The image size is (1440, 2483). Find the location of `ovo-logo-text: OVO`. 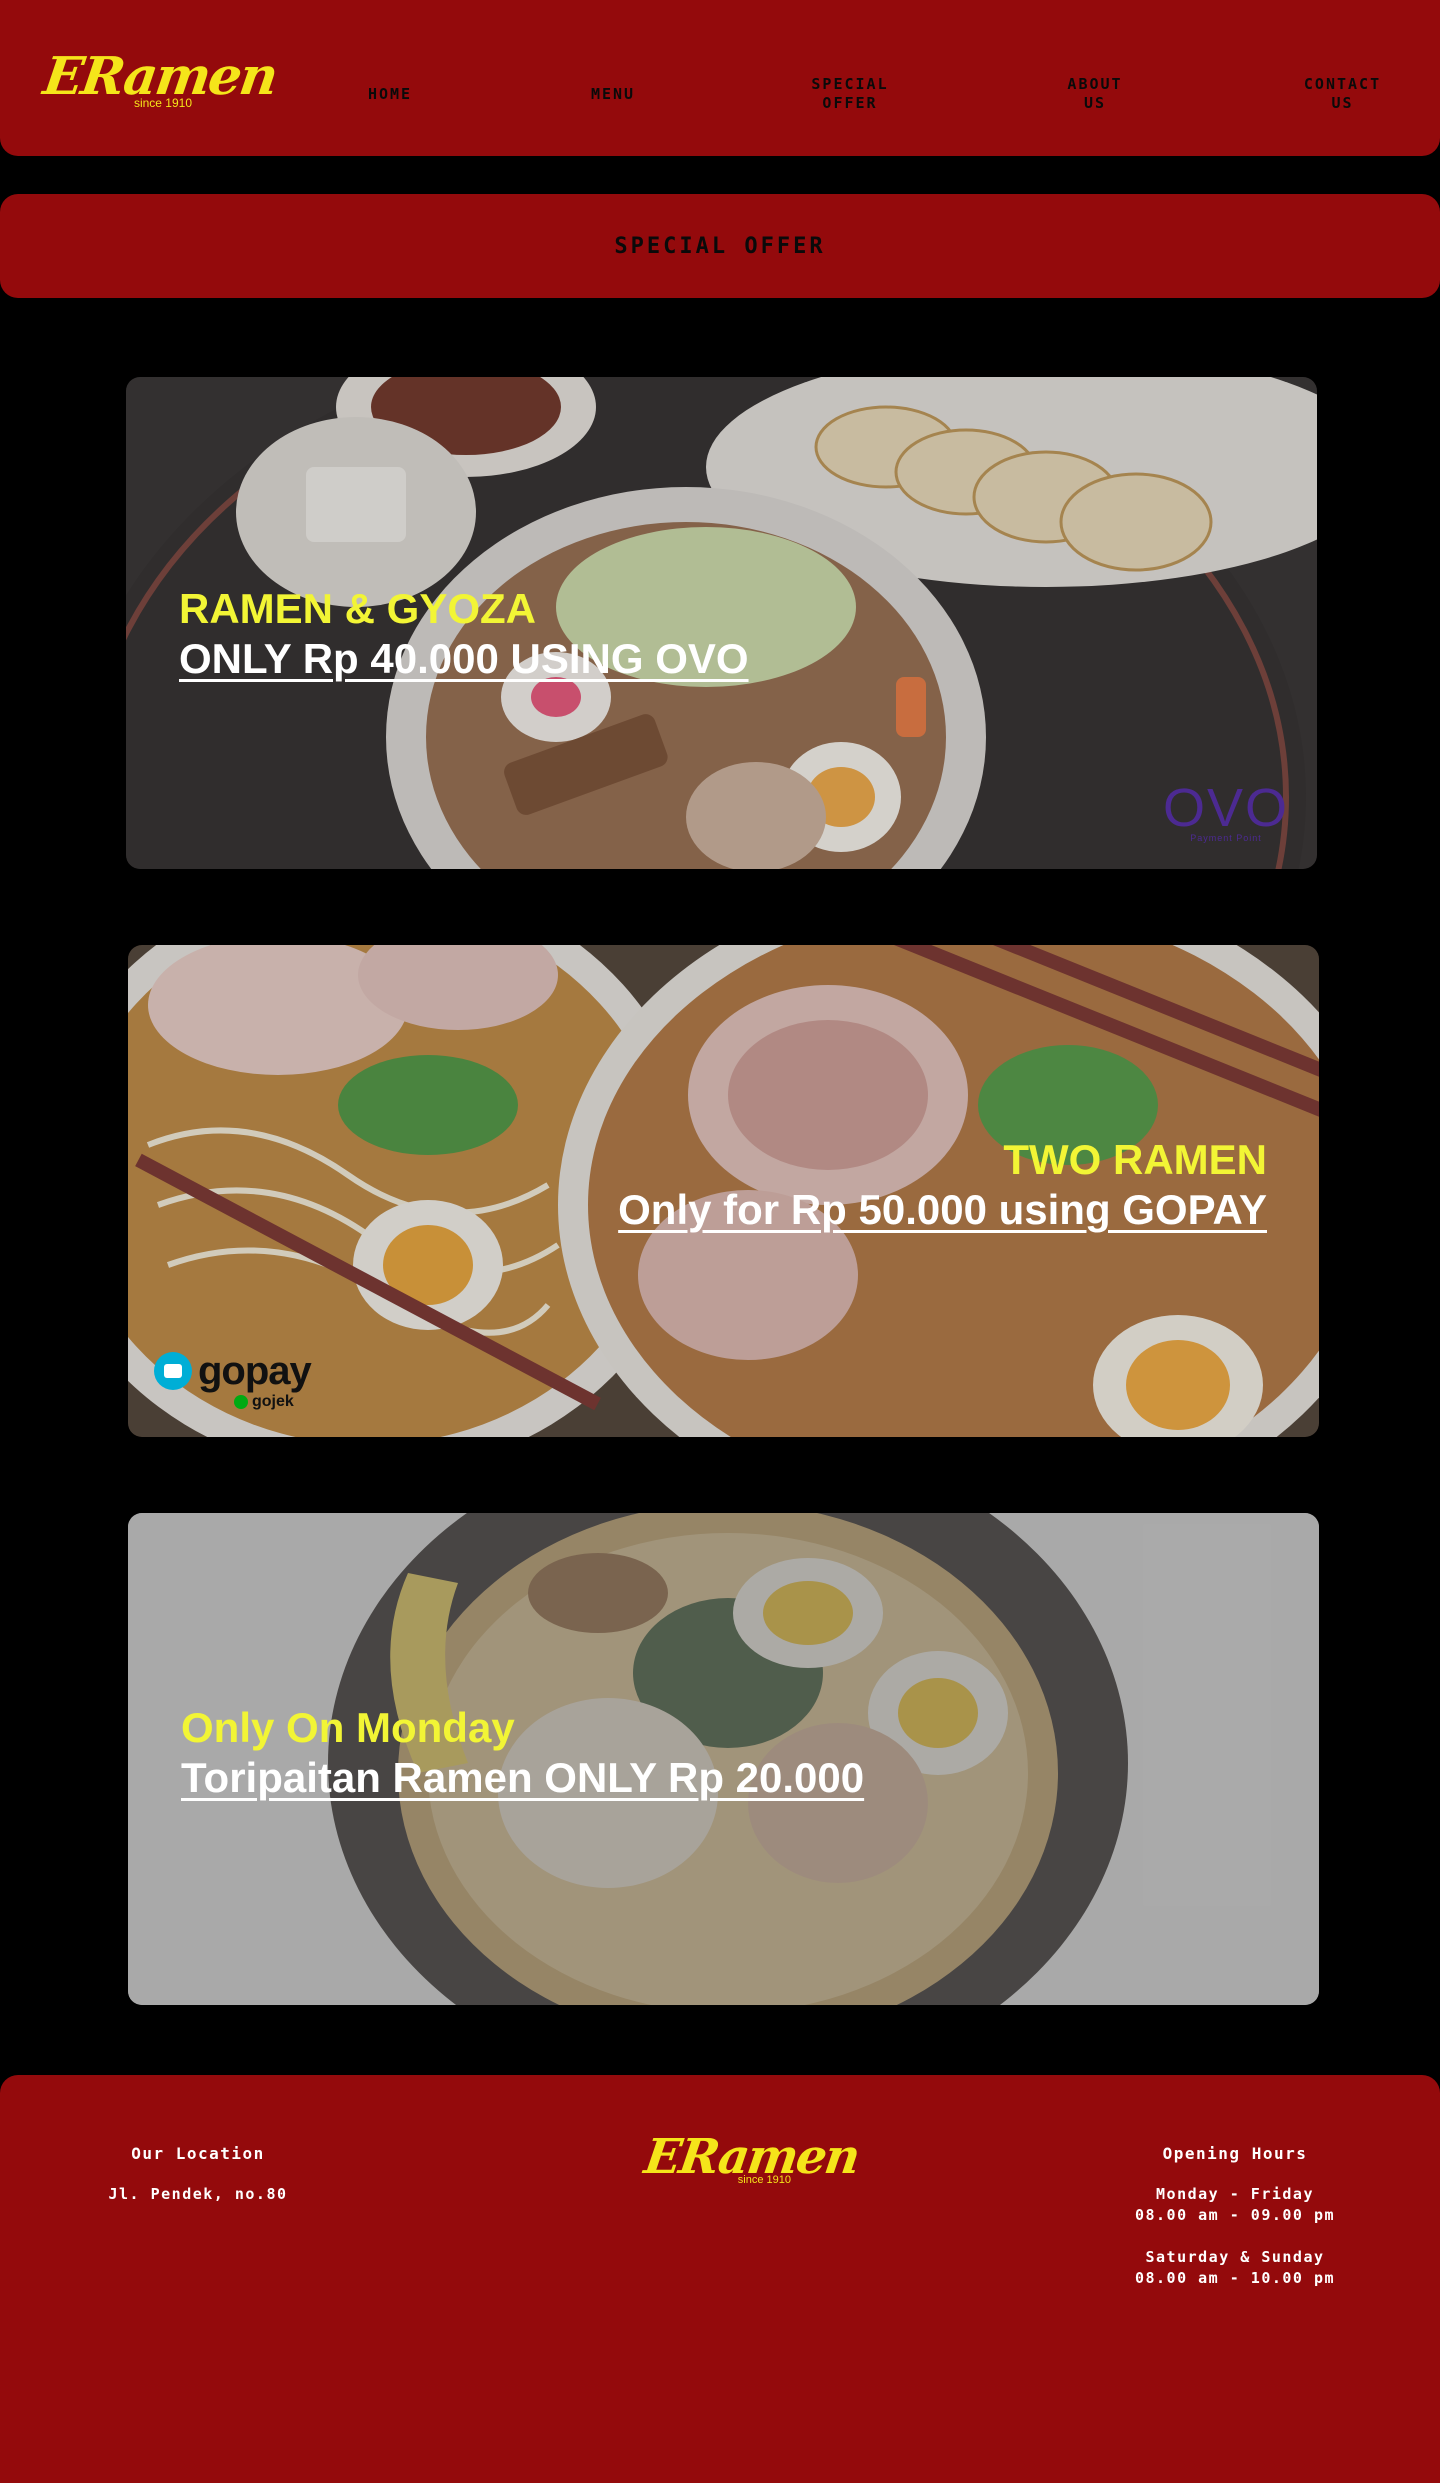

ovo-logo-text: OVO is located at coordinates (1225, 808).